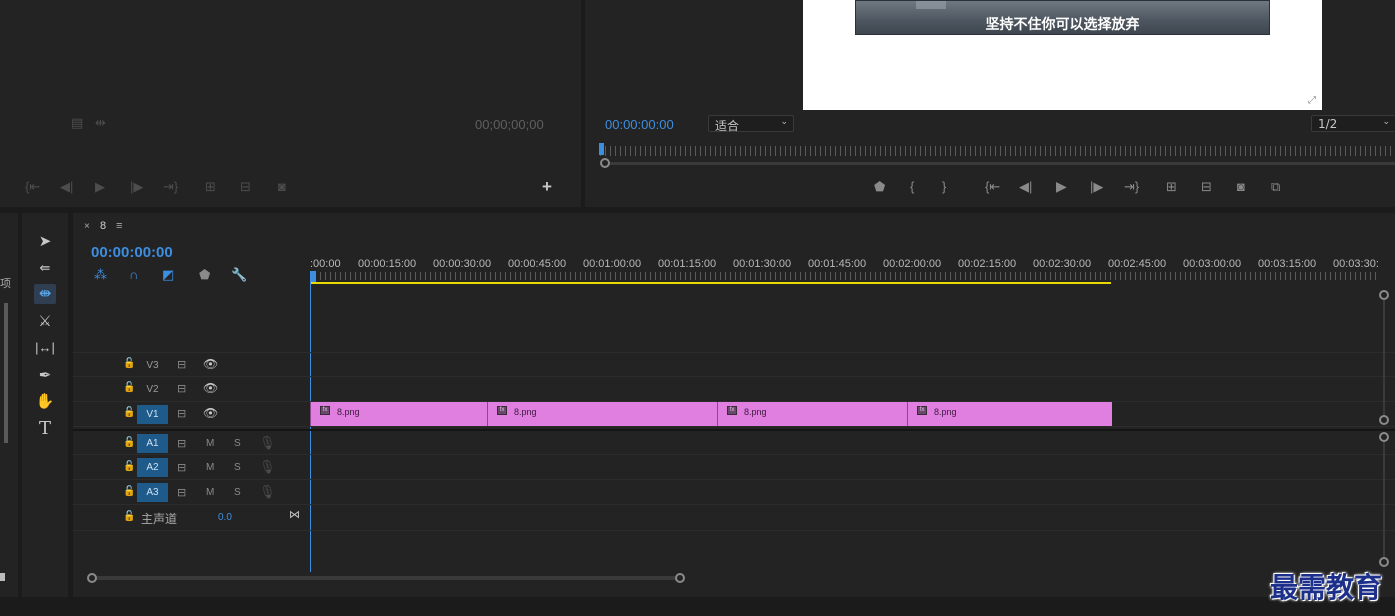 This screenshot has height=616, width=1395. What do you see at coordinates (1353, 123) in the screenshot?
I see `resolution-dropdown: 1/2 ⌄` at bounding box center [1353, 123].